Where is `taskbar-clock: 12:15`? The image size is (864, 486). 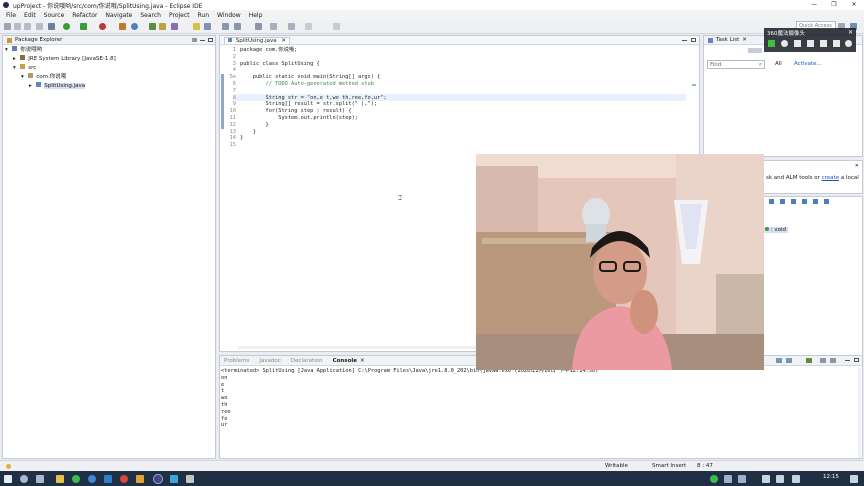
taskbar-clock: 12:15 is located at coordinates (831, 477).